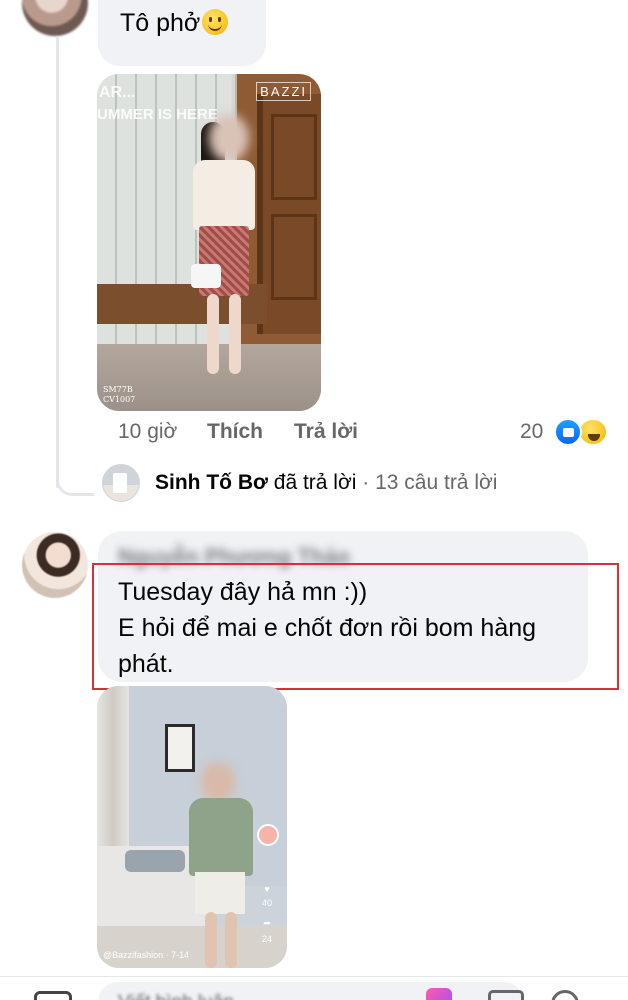 This screenshot has width=628, height=1000. I want to click on comment-photo-outfit: AR... UMMER IS HERE BAZZI SM77B CV1007, so click(209, 242).